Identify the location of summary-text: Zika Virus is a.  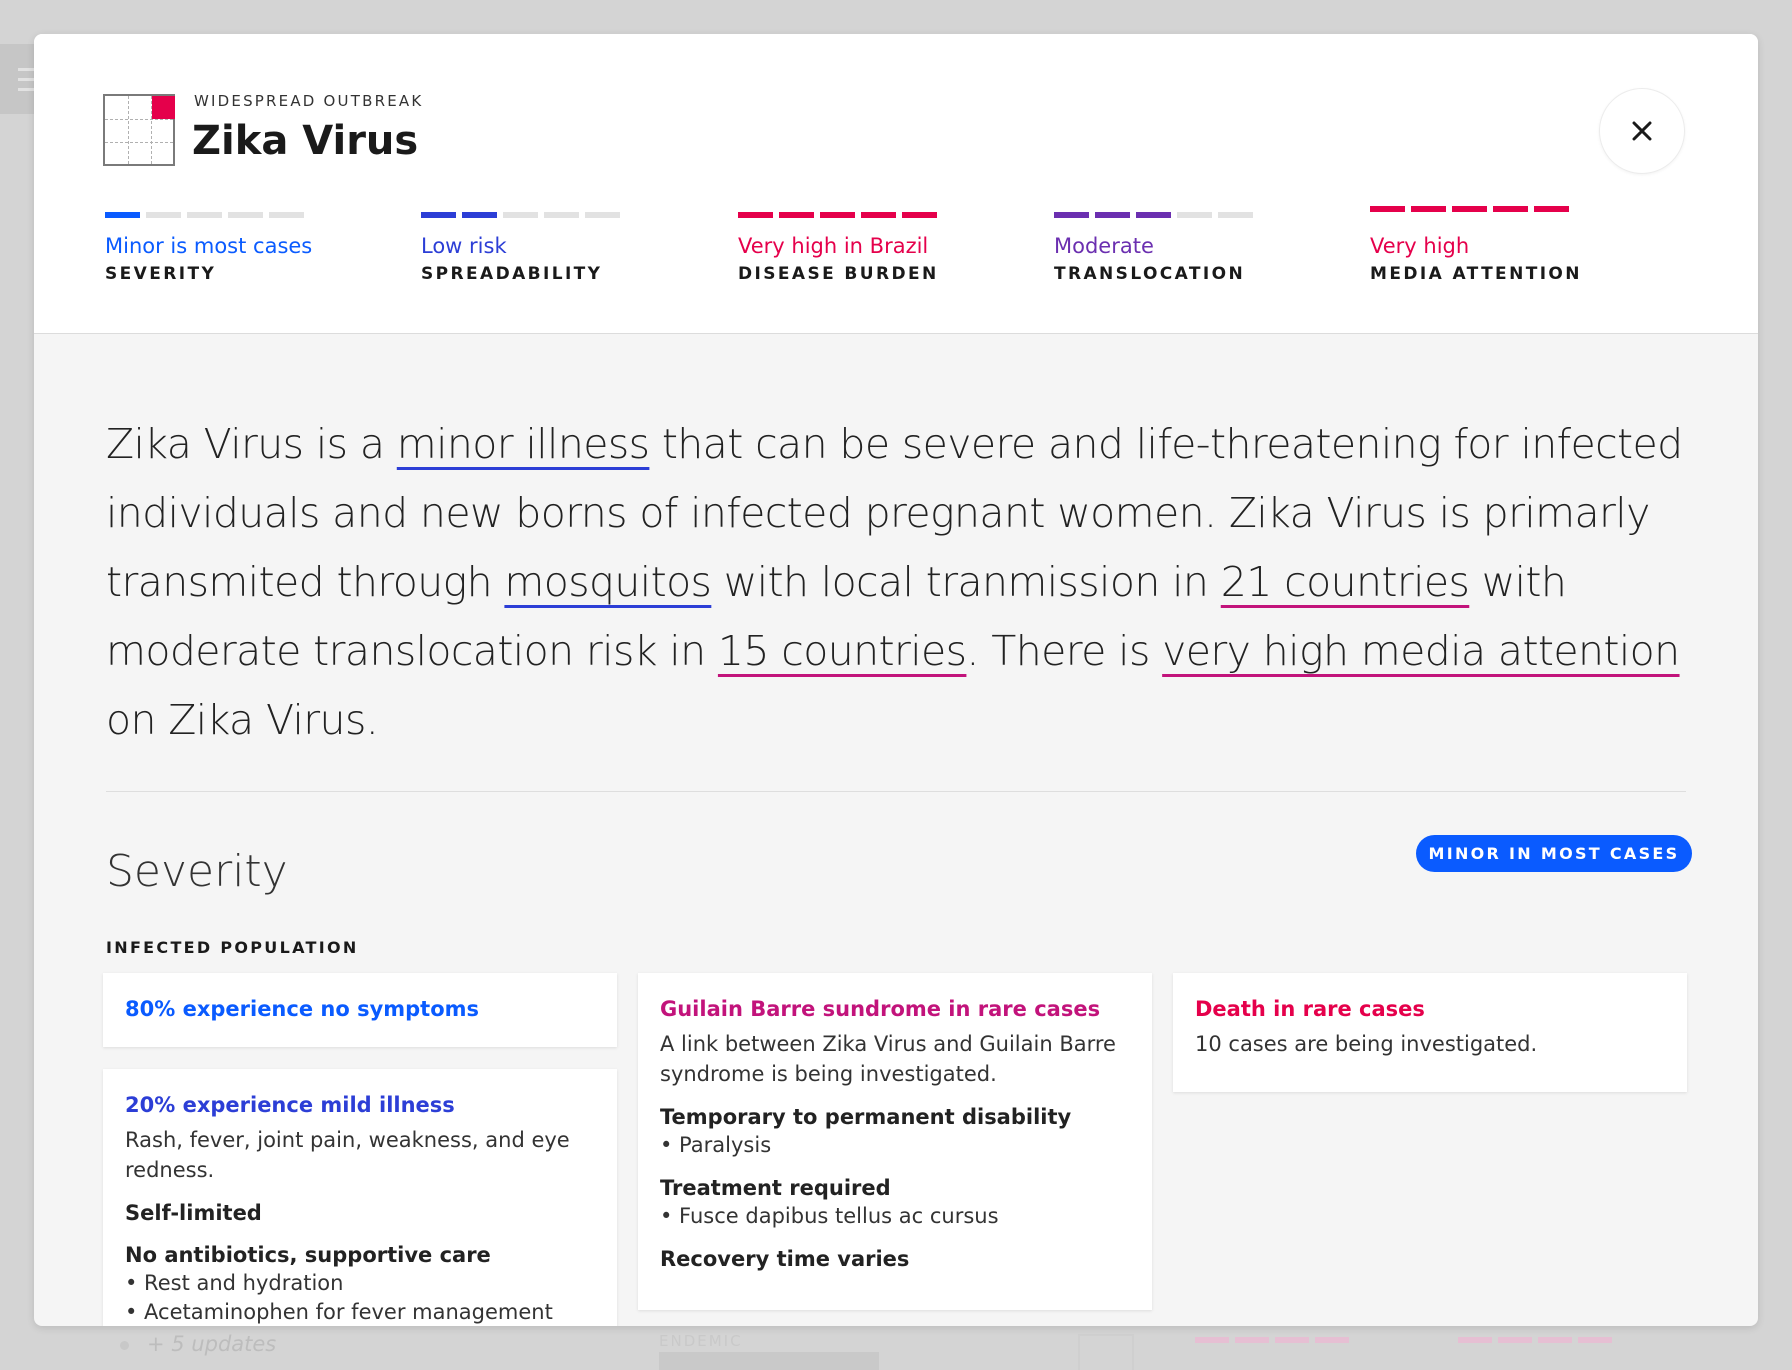
(251, 444).